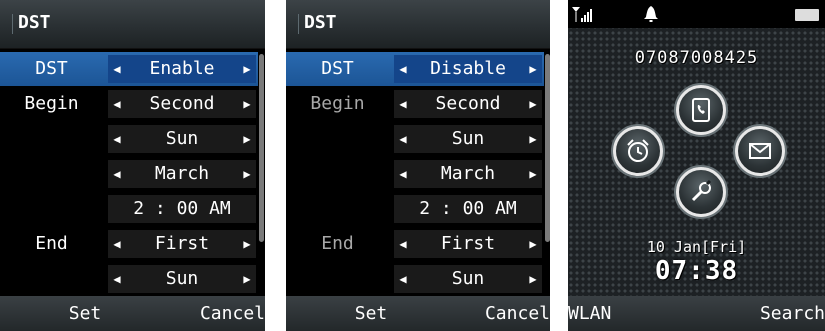  I want to click on end-day-selector: ◀ Sun ▶, so click(182, 279).